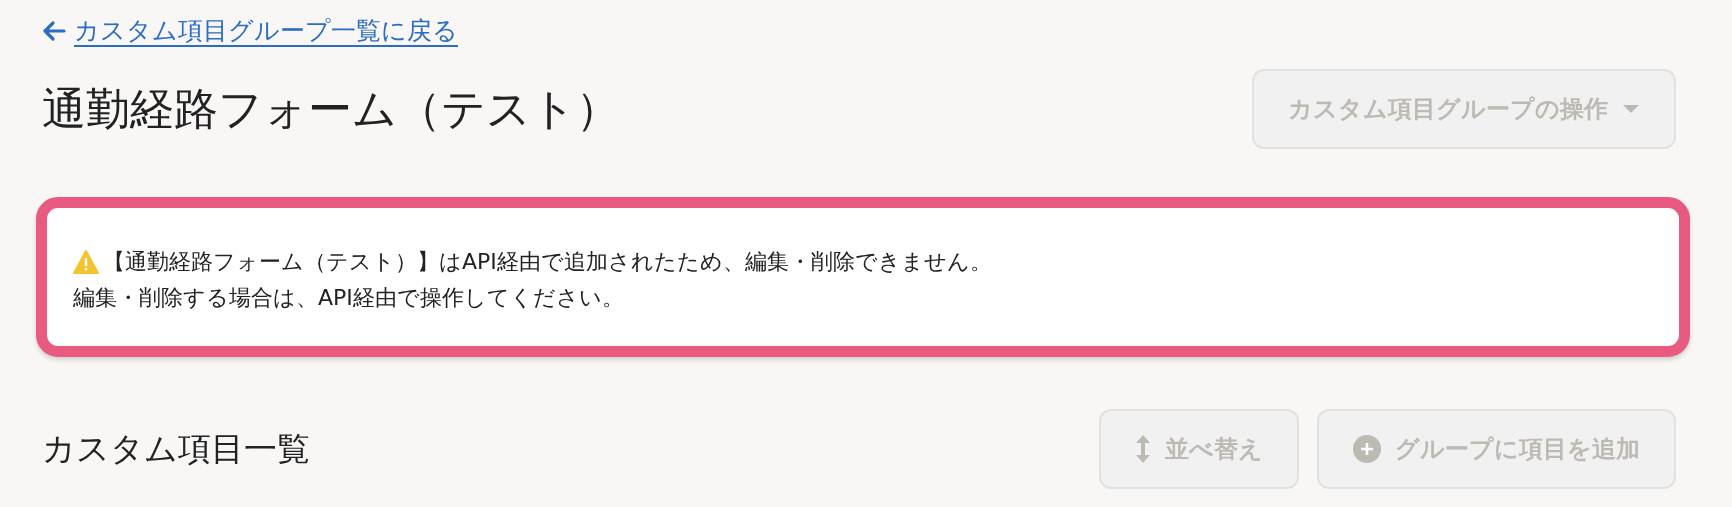 This screenshot has width=1732, height=507. What do you see at coordinates (86, 262) in the screenshot?
I see `warning-icon` at bounding box center [86, 262].